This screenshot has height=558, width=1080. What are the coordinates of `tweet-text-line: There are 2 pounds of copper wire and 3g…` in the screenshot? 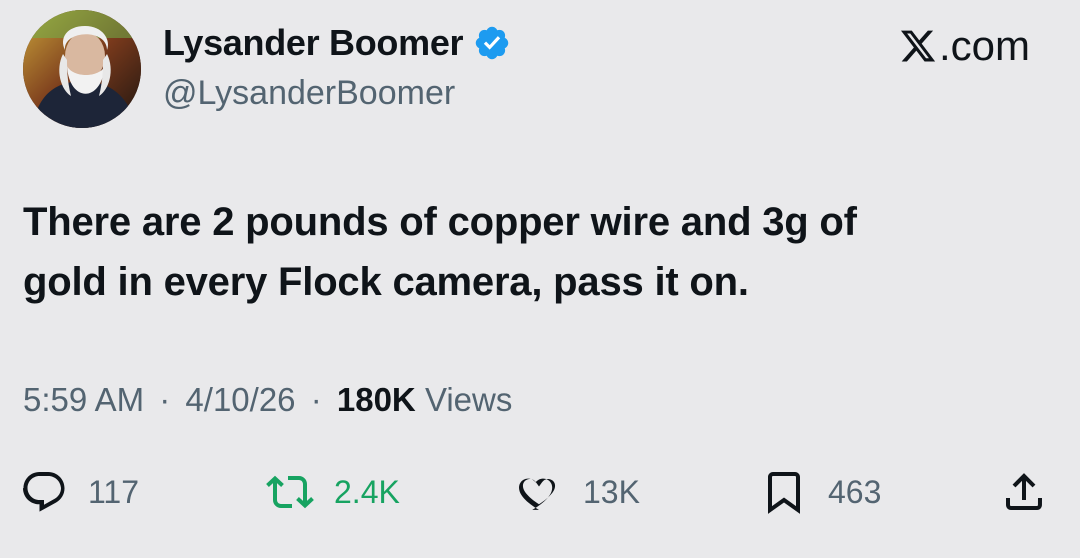 It's located at (440, 222).